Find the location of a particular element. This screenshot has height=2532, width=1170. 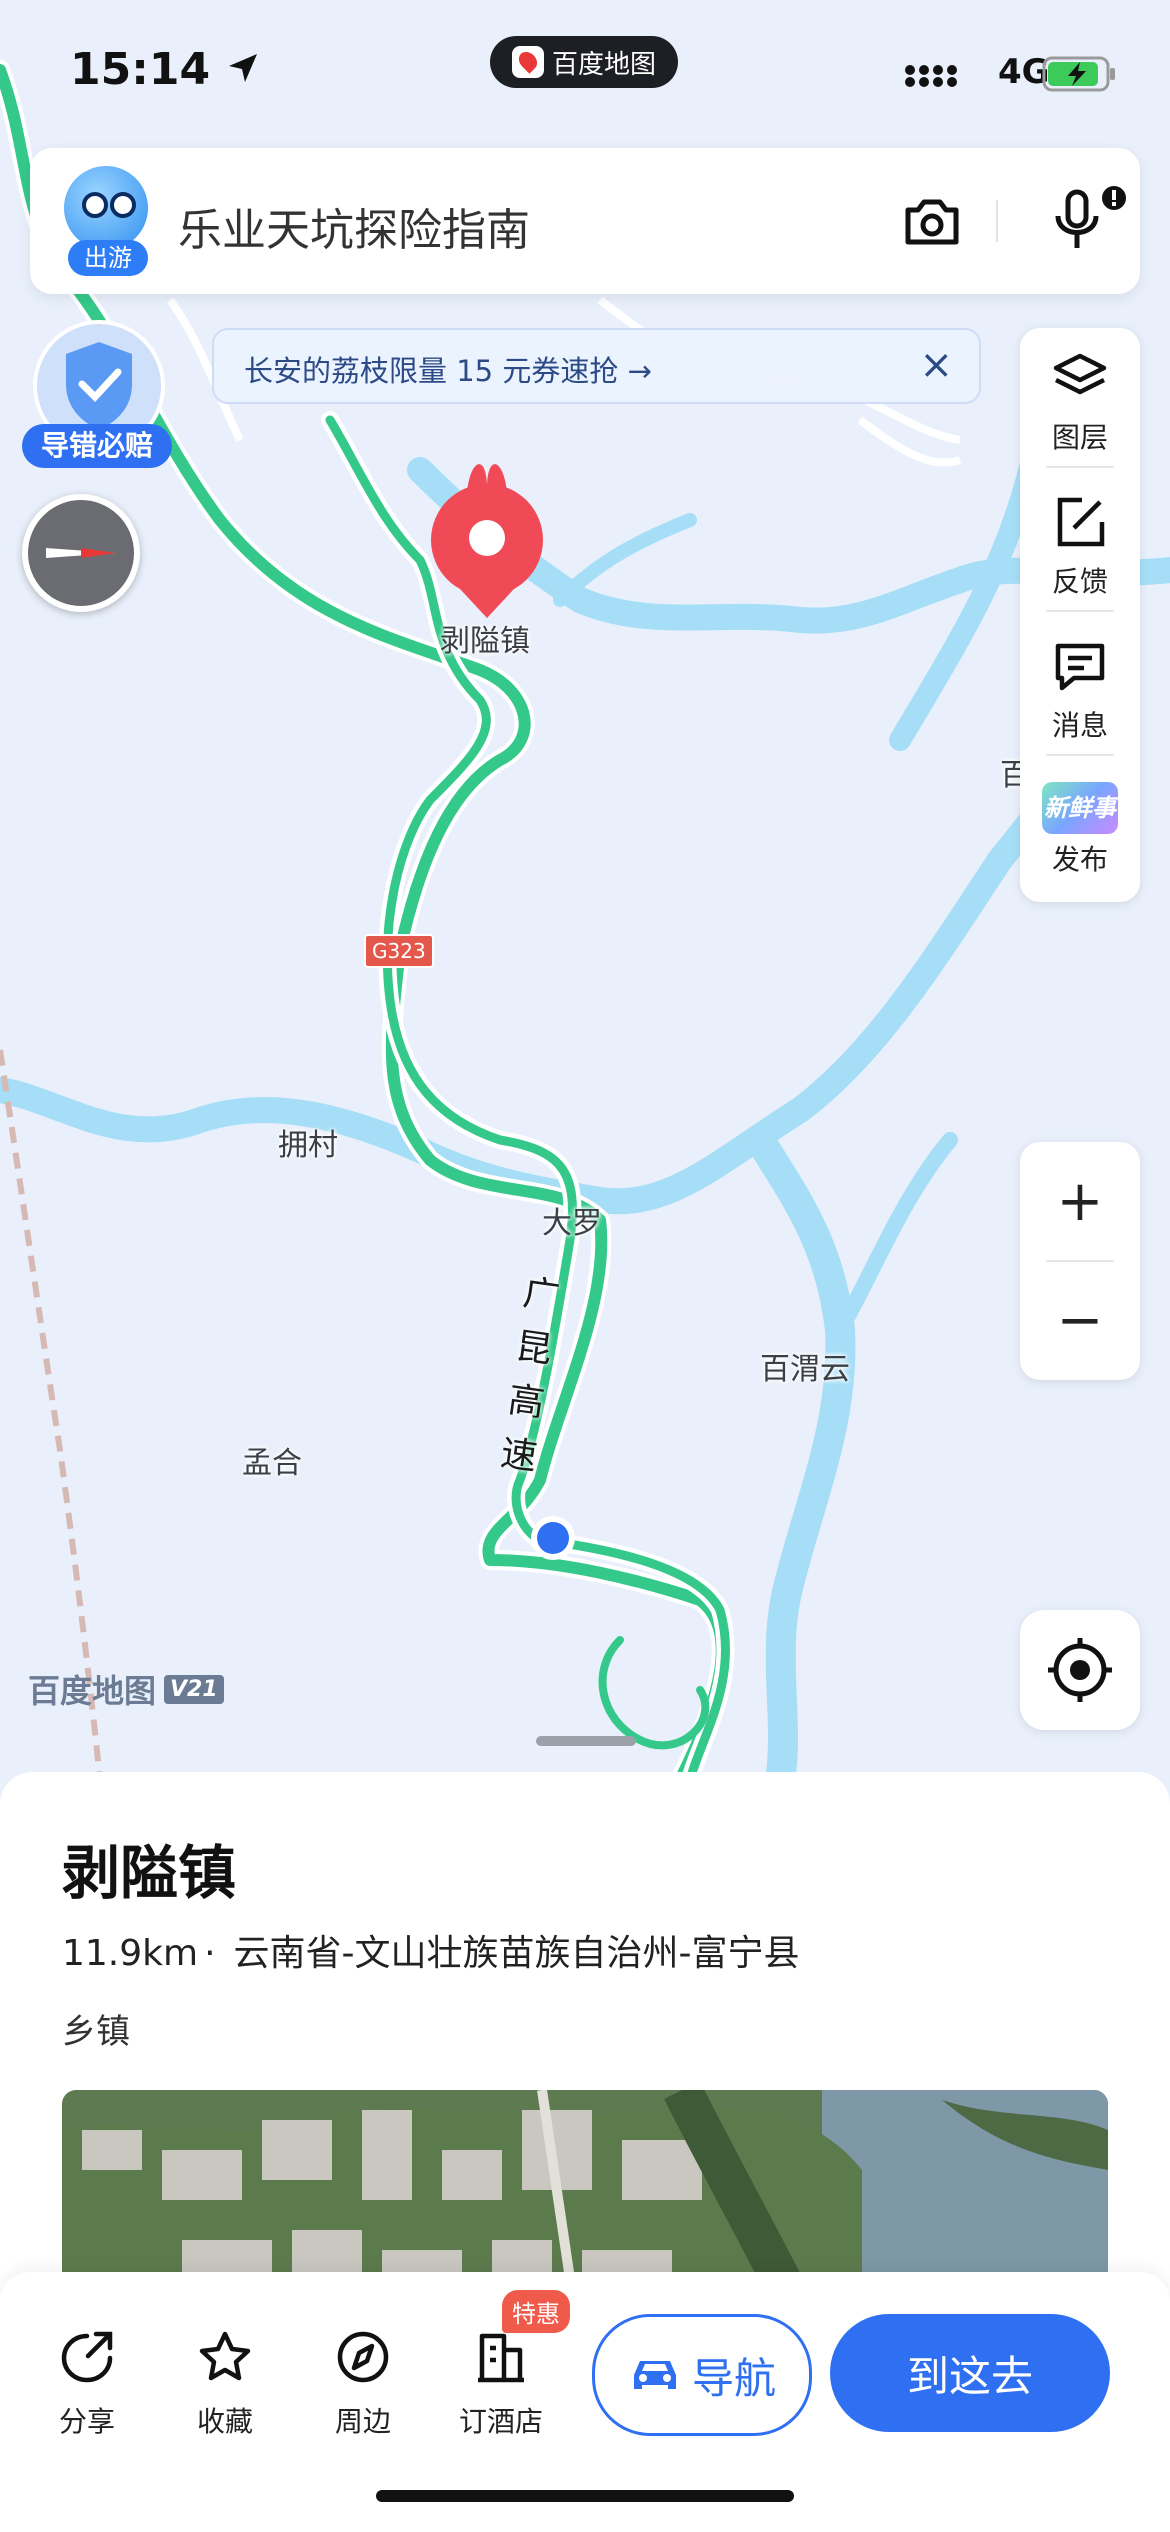

locate-icon is located at coordinates (1080, 1670).